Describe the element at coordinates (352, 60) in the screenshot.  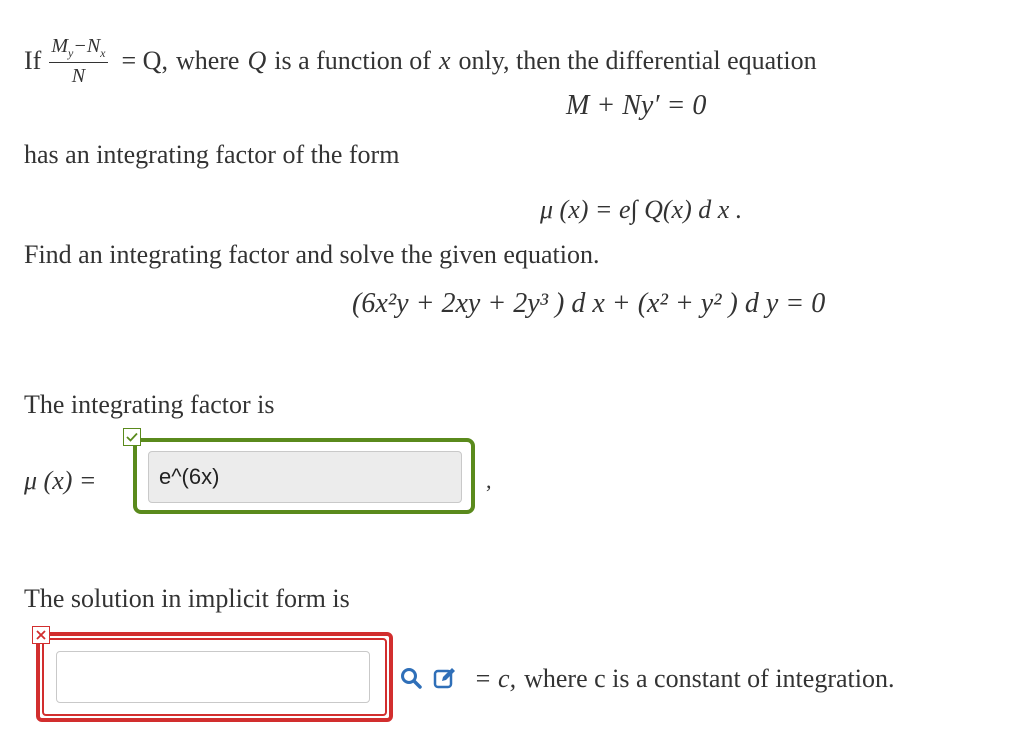
I see `line1-function-of: is a function of` at that location.